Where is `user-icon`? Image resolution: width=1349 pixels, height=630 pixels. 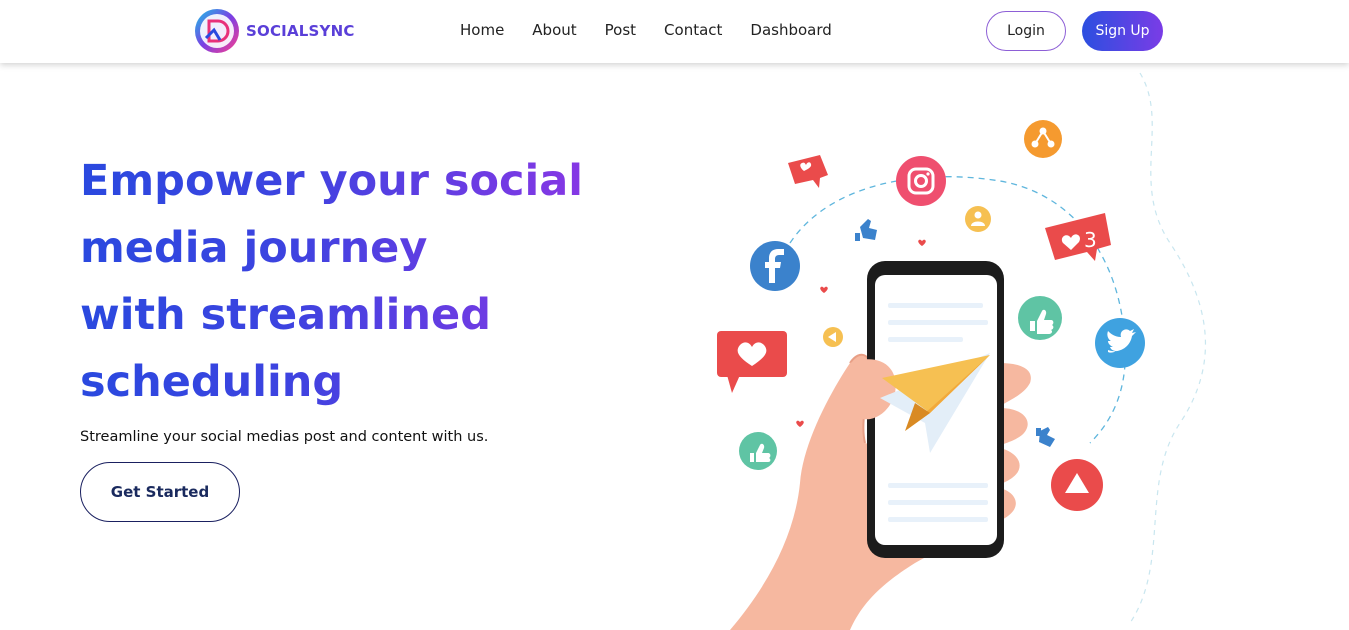
user-icon is located at coordinates (978, 219).